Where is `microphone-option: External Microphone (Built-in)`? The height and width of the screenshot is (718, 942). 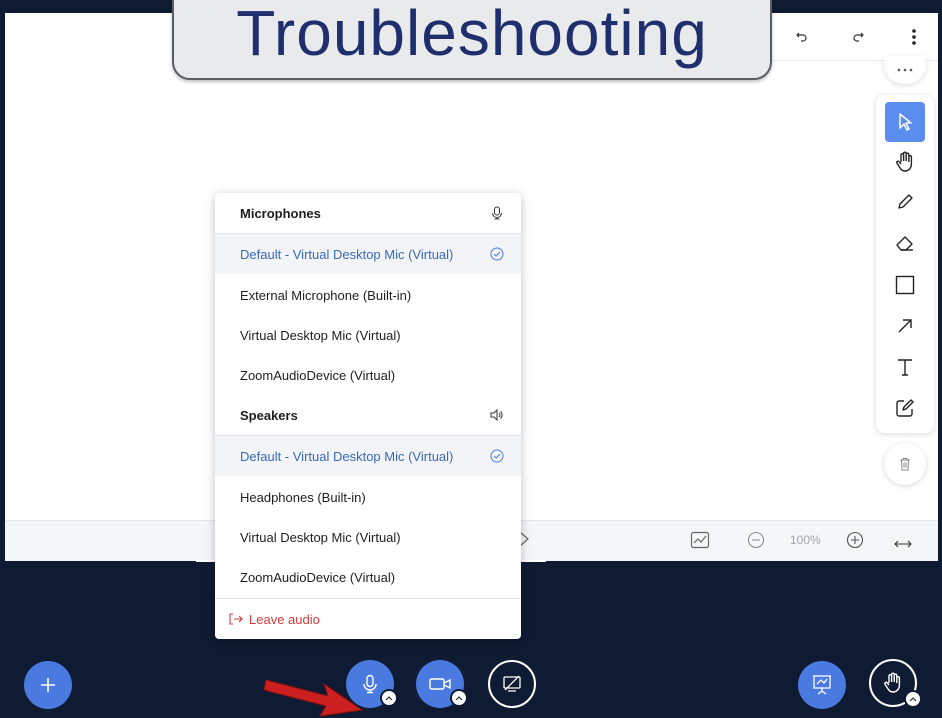 microphone-option: External Microphone (Built-in) is located at coordinates (368, 295).